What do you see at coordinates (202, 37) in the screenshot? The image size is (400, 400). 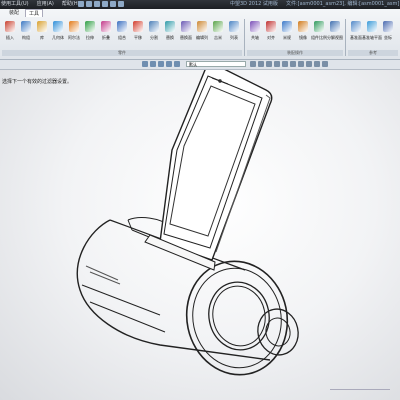 I see `ribbon-button-label: 编辑列` at bounding box center [202, 37].